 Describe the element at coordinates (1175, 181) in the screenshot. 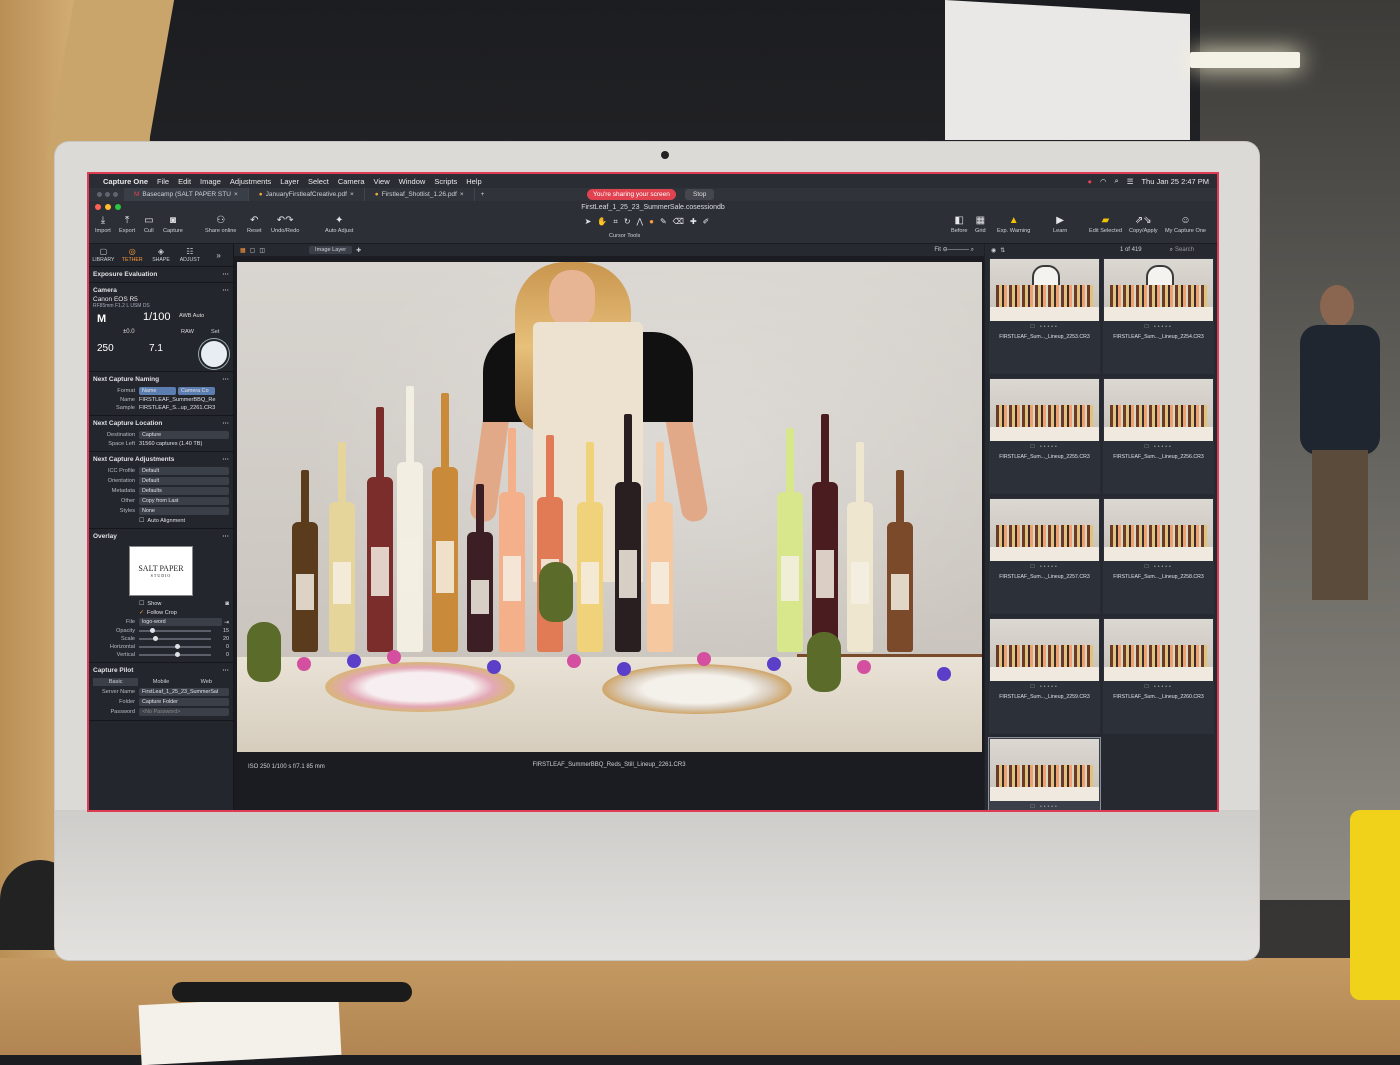

I see `clock: Thu Jan 25 2:47 PM` at that location.